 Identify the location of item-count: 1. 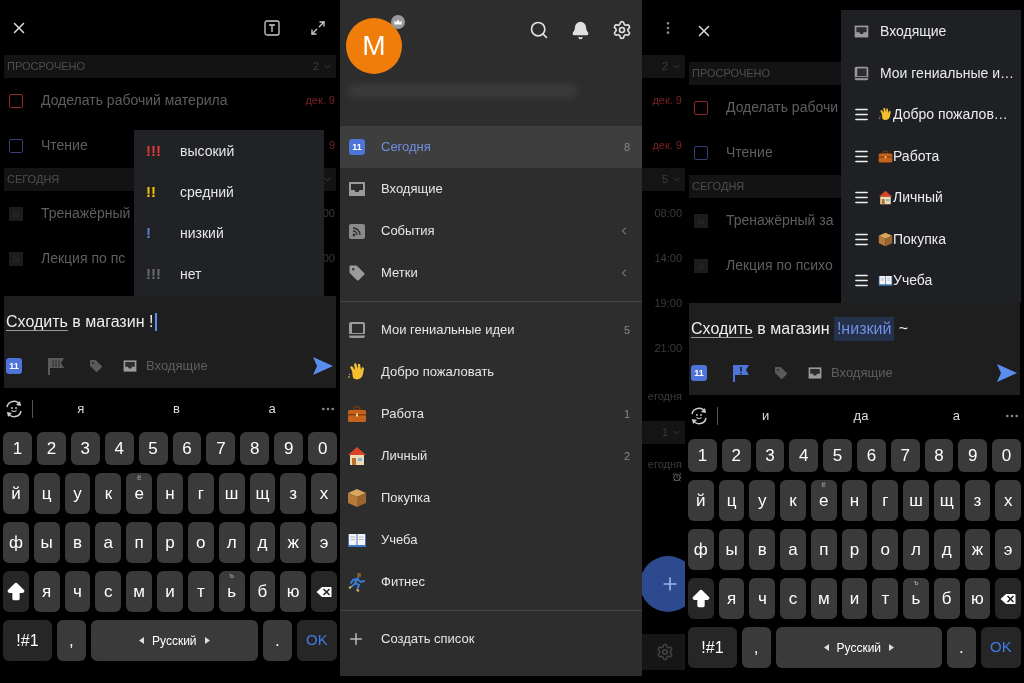
(626, 414).